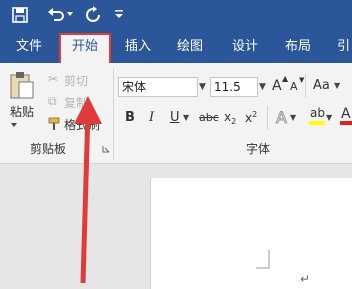 The width and height of the screenshot is (352, 289). What do you see at coordinates (14, 125) in the screenshot?
I see `paste-dropdown-icon` at bounding box center [14, 125].